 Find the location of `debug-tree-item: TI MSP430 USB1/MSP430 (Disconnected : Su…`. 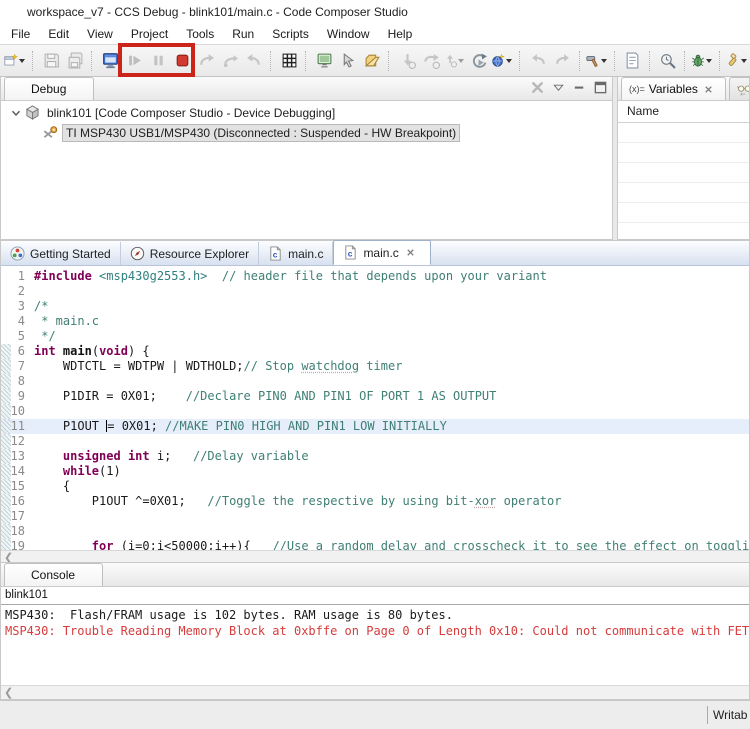

debug-tree-item: TI MSP430 USB1/MSP430 (Disconnected : Su… is located at coordinates (306, 132).